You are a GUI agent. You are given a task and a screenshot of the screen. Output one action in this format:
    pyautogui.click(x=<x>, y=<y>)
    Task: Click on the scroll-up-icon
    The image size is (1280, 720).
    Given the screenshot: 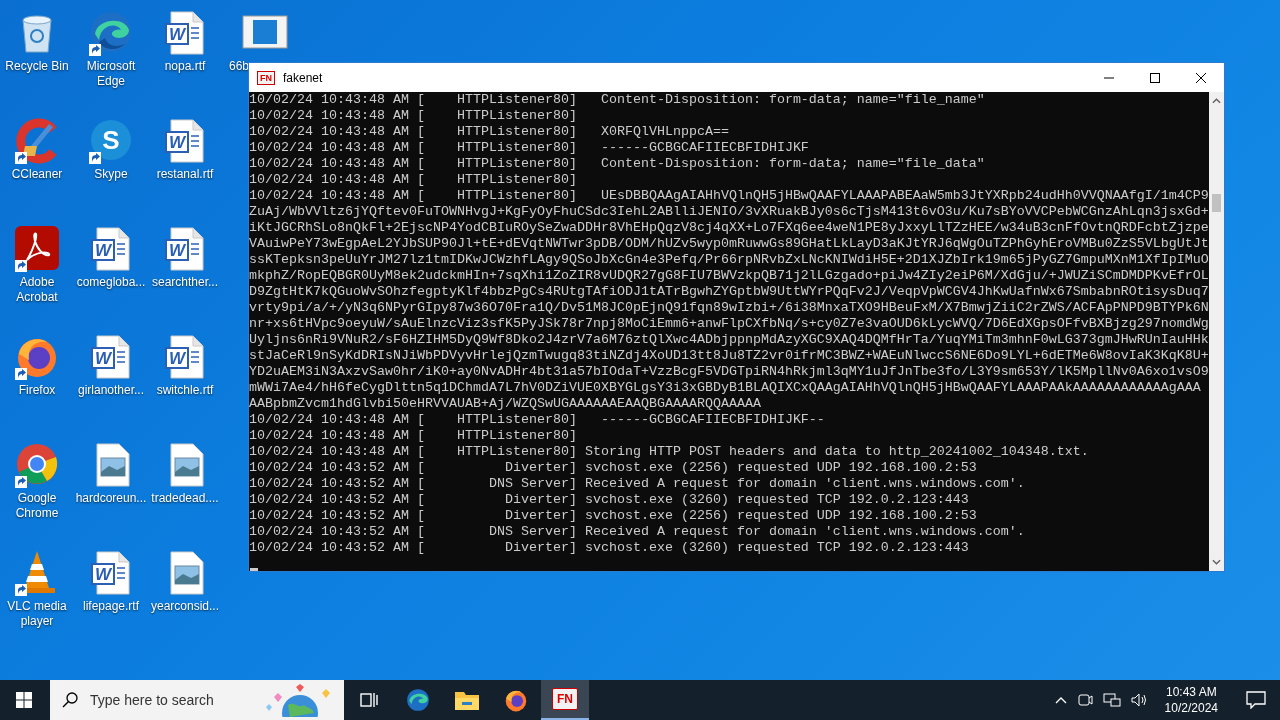 What is the action you would take?
    pyautogui.click(x=1216, y=101)
    